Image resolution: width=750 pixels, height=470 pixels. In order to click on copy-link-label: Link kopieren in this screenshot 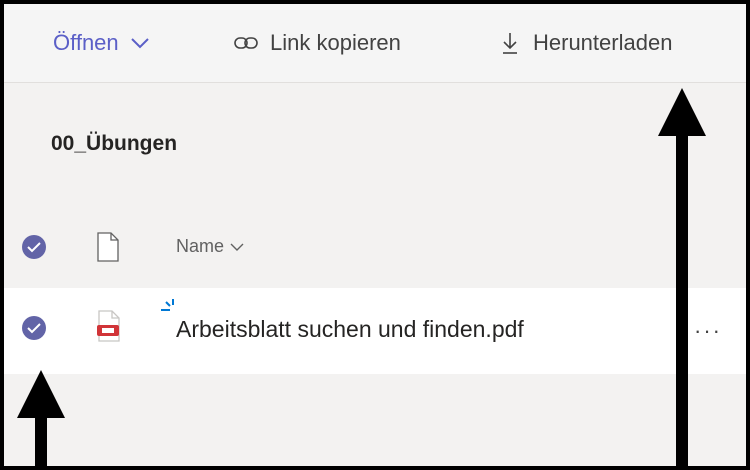, I will do `click(335, 42)`.